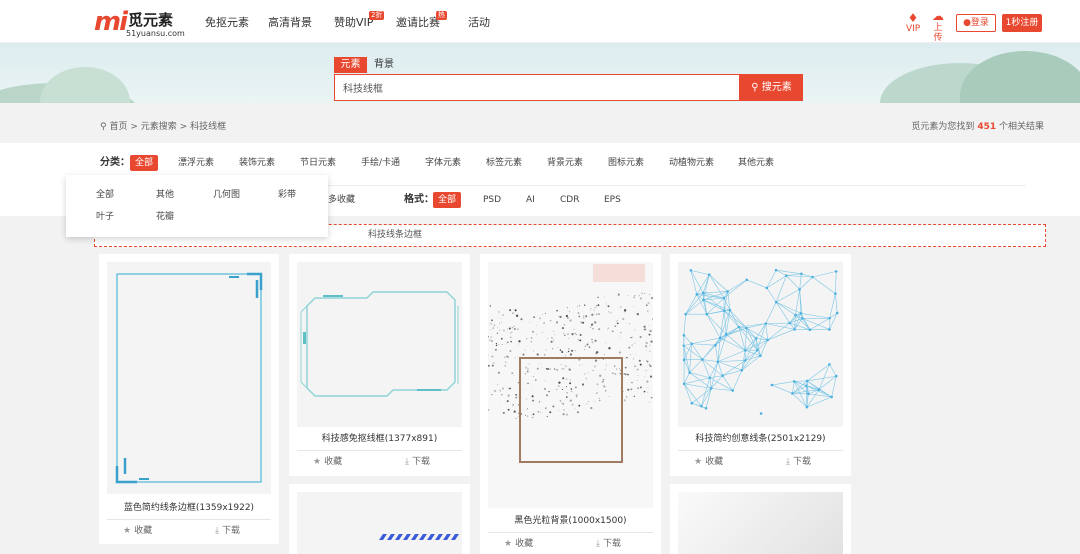 This screenshot has width=1080, height=554. What do you see at coordinates (626, 163) in the screenshot?
I see `category-icon: 图标元素` at bounding box center [626, 163].